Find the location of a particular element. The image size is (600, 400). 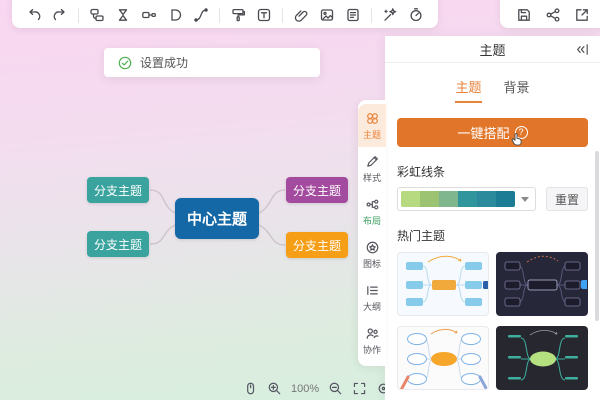

strip-item-theme: 主题 is located at coordinates (372, 125).